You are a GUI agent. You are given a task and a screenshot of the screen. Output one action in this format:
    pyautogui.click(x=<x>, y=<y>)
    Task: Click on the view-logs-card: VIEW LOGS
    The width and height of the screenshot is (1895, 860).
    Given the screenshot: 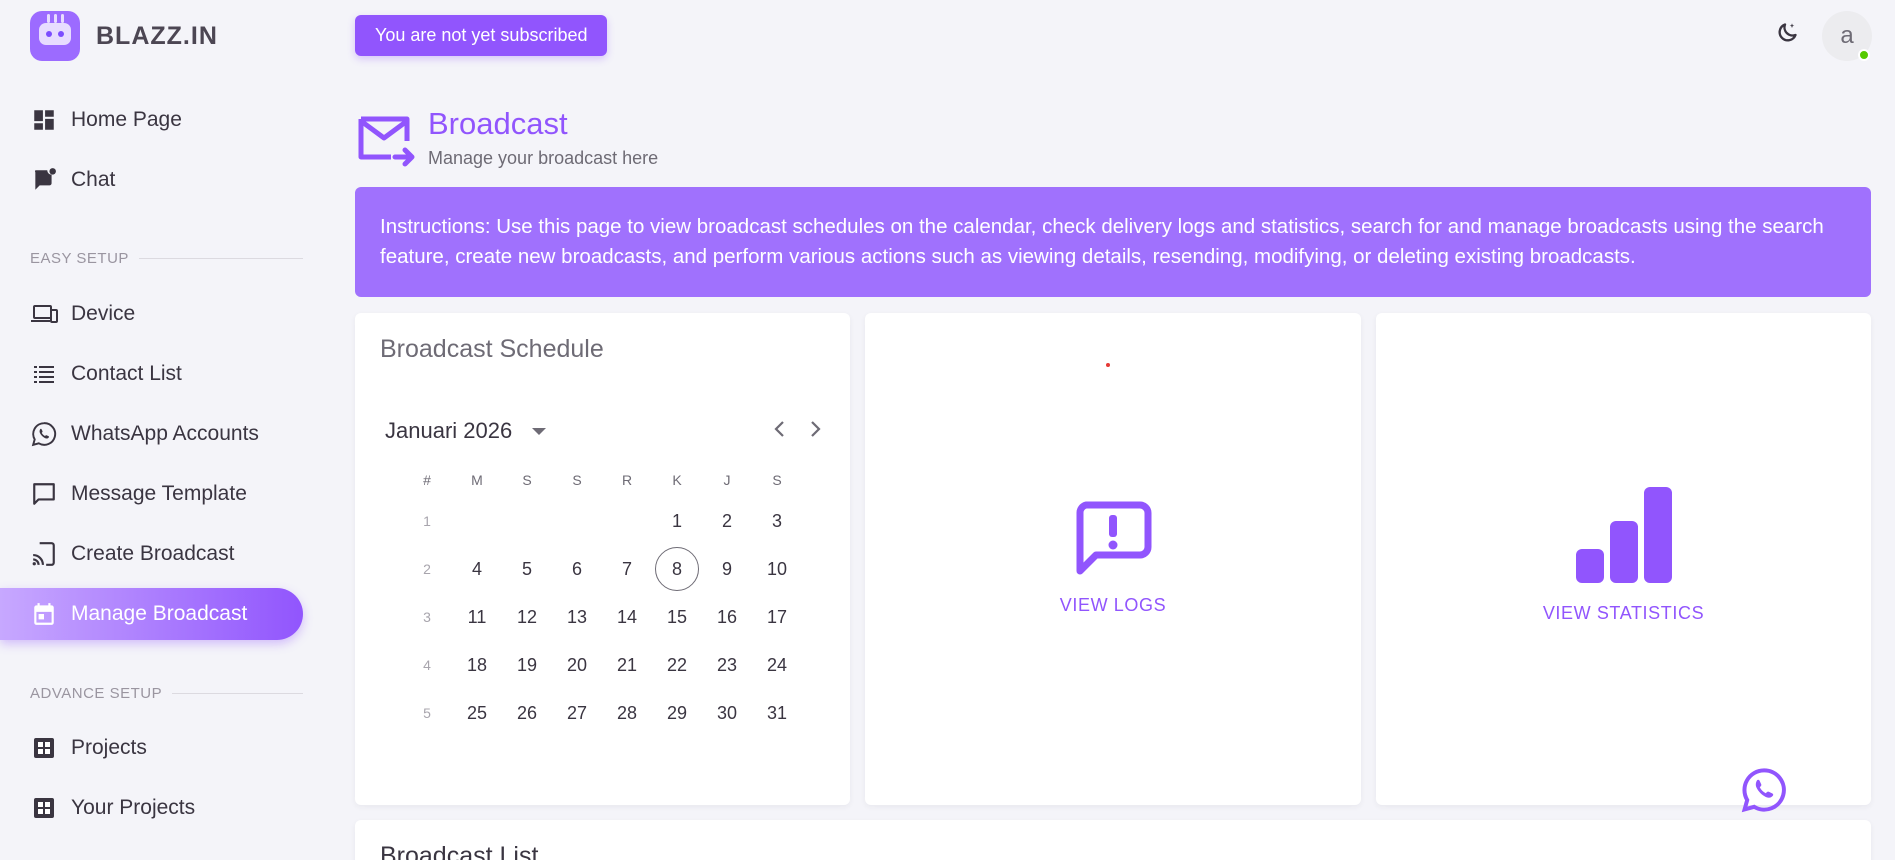 What is the action you would take?
    pyautogui.click(x=1113, y=559)
    